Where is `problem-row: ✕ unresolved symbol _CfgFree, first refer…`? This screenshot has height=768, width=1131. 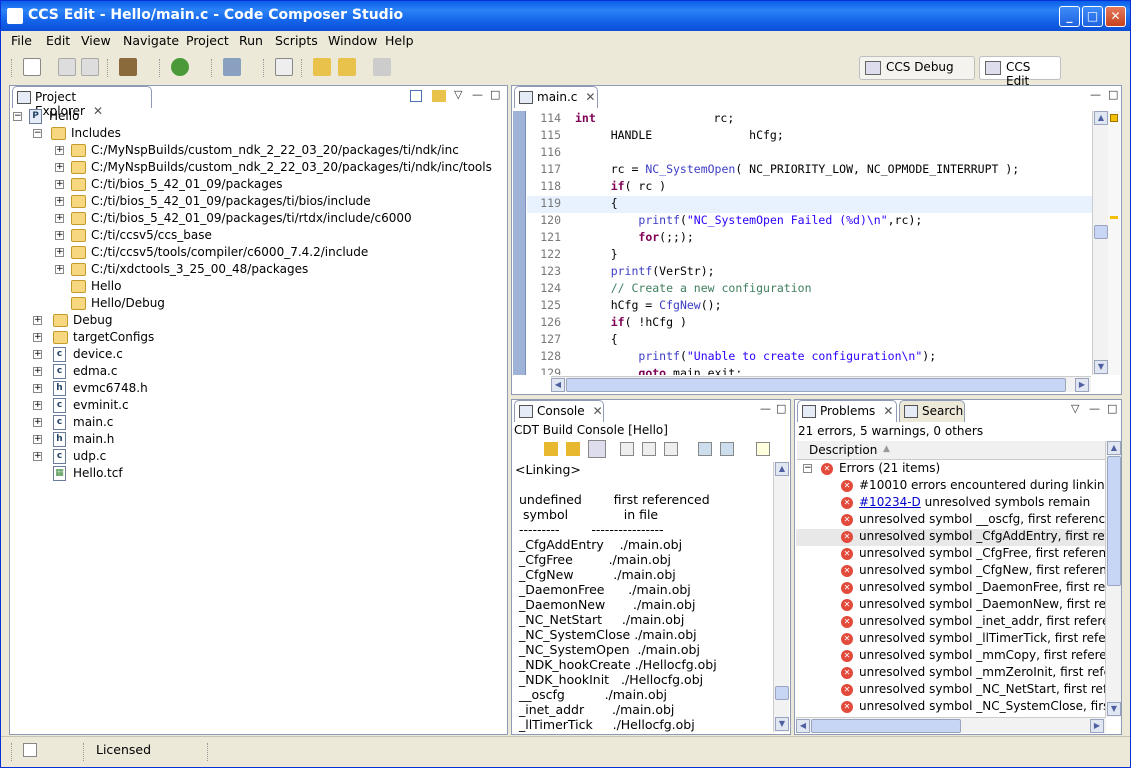 problem-row: ✕ unresolved symbol _CfgFree, first refer… is located at coordinates (951, 554).